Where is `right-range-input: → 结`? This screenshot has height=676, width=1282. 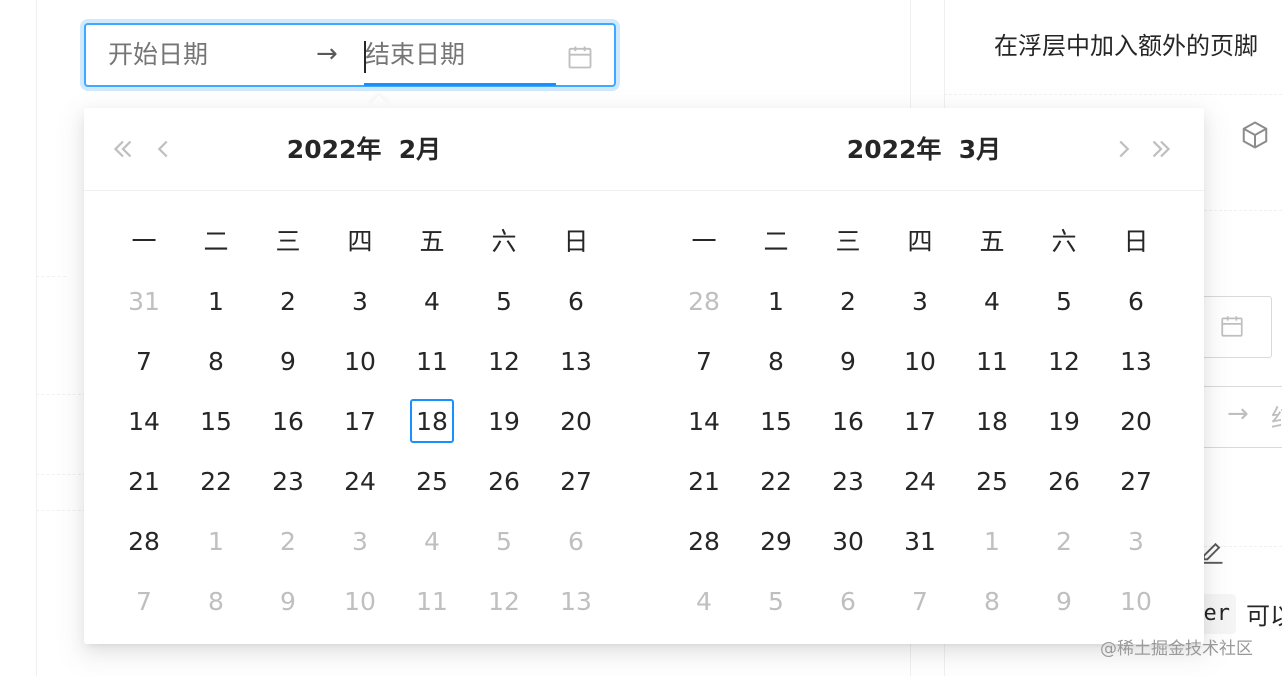 right-range-input: → 结 is located at coordinates (1241, 417).